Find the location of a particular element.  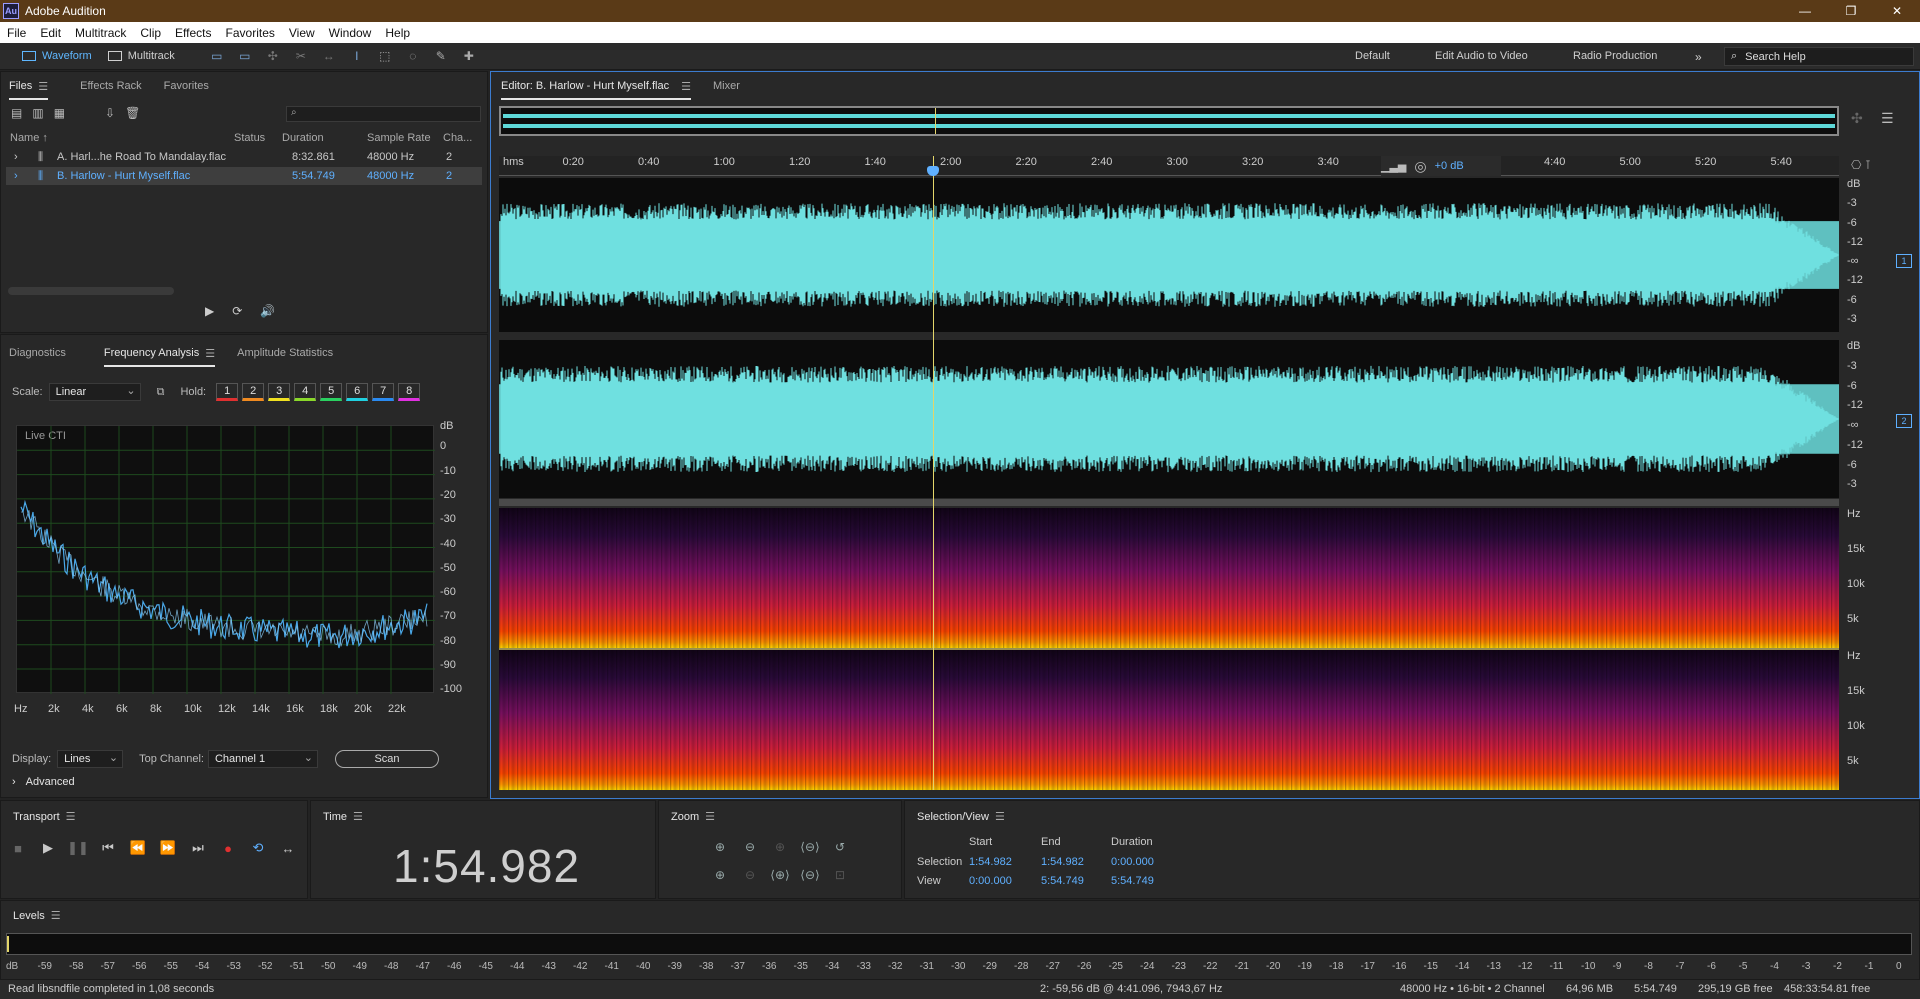

copy-graph-icon: ⧉ is located at coordinates (161, 392).